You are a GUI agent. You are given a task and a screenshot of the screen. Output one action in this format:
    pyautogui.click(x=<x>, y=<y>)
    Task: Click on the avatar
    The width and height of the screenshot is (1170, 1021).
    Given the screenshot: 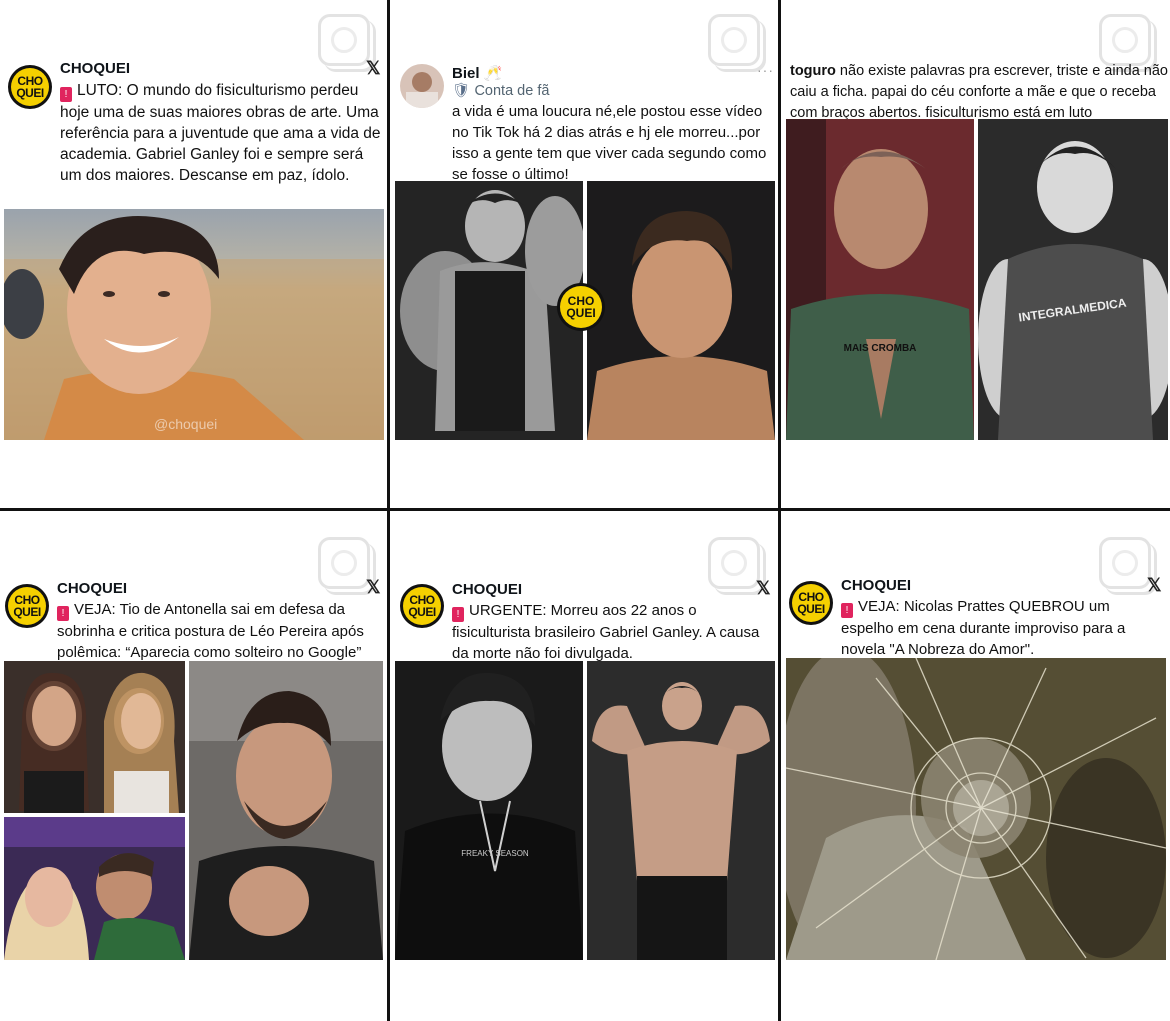 What is the action you would take?
    pyautogui.click(x=422, y=86)
    